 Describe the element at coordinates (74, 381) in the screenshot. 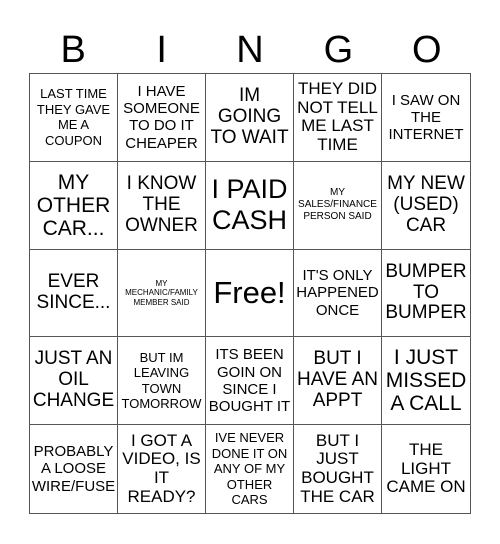

I see `bingo-cell: JUST AN OIL CHANGE` at that location.